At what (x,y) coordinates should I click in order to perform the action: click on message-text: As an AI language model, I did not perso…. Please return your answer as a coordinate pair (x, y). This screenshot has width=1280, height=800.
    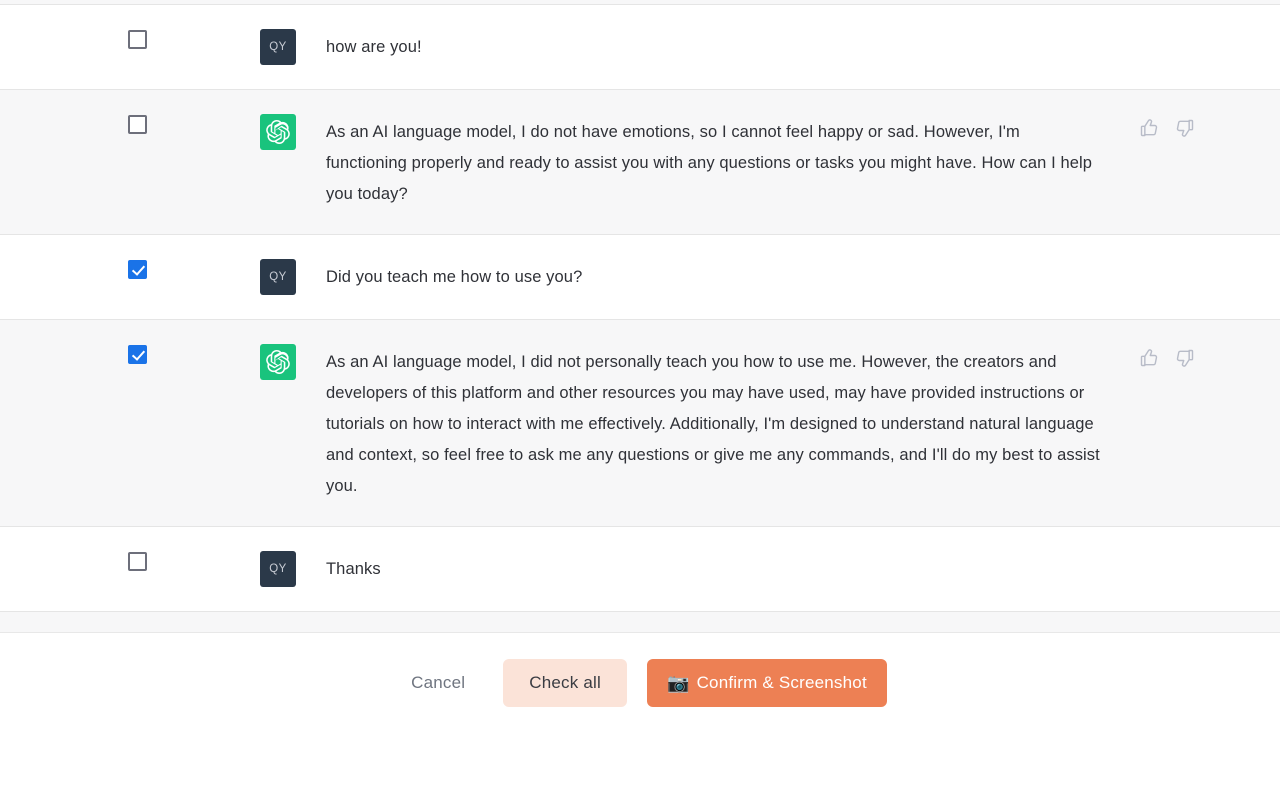
    Looking at the image, I should click on (715, 424).